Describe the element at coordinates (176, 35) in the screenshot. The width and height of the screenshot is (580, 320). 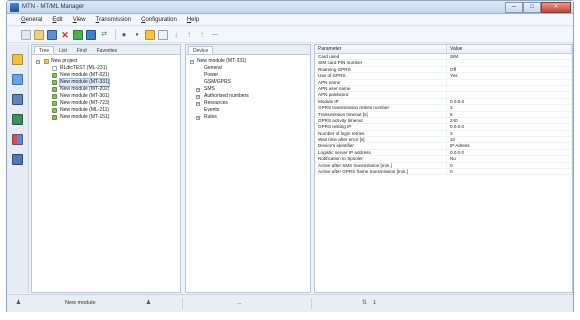
I see `down-icon: ↓` at that location.